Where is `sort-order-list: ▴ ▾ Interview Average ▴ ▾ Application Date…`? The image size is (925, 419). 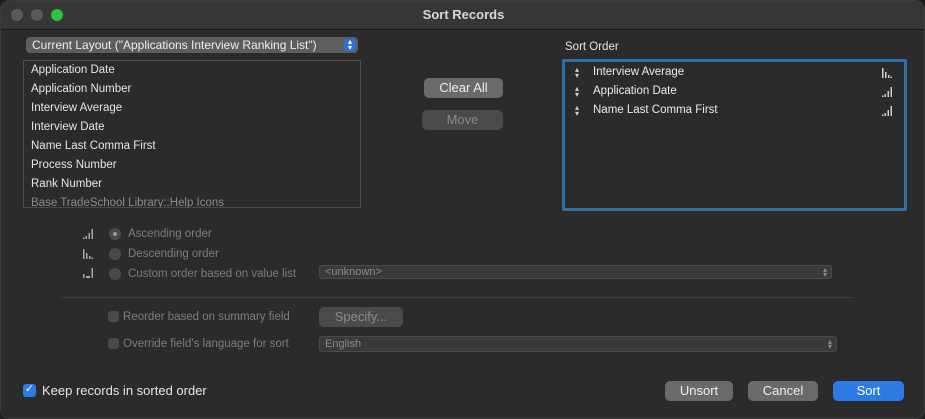
sort-order-list: ▴ ▾ Interview Average ▴ ▾ Application Date… is located at coordinates (734, 135).